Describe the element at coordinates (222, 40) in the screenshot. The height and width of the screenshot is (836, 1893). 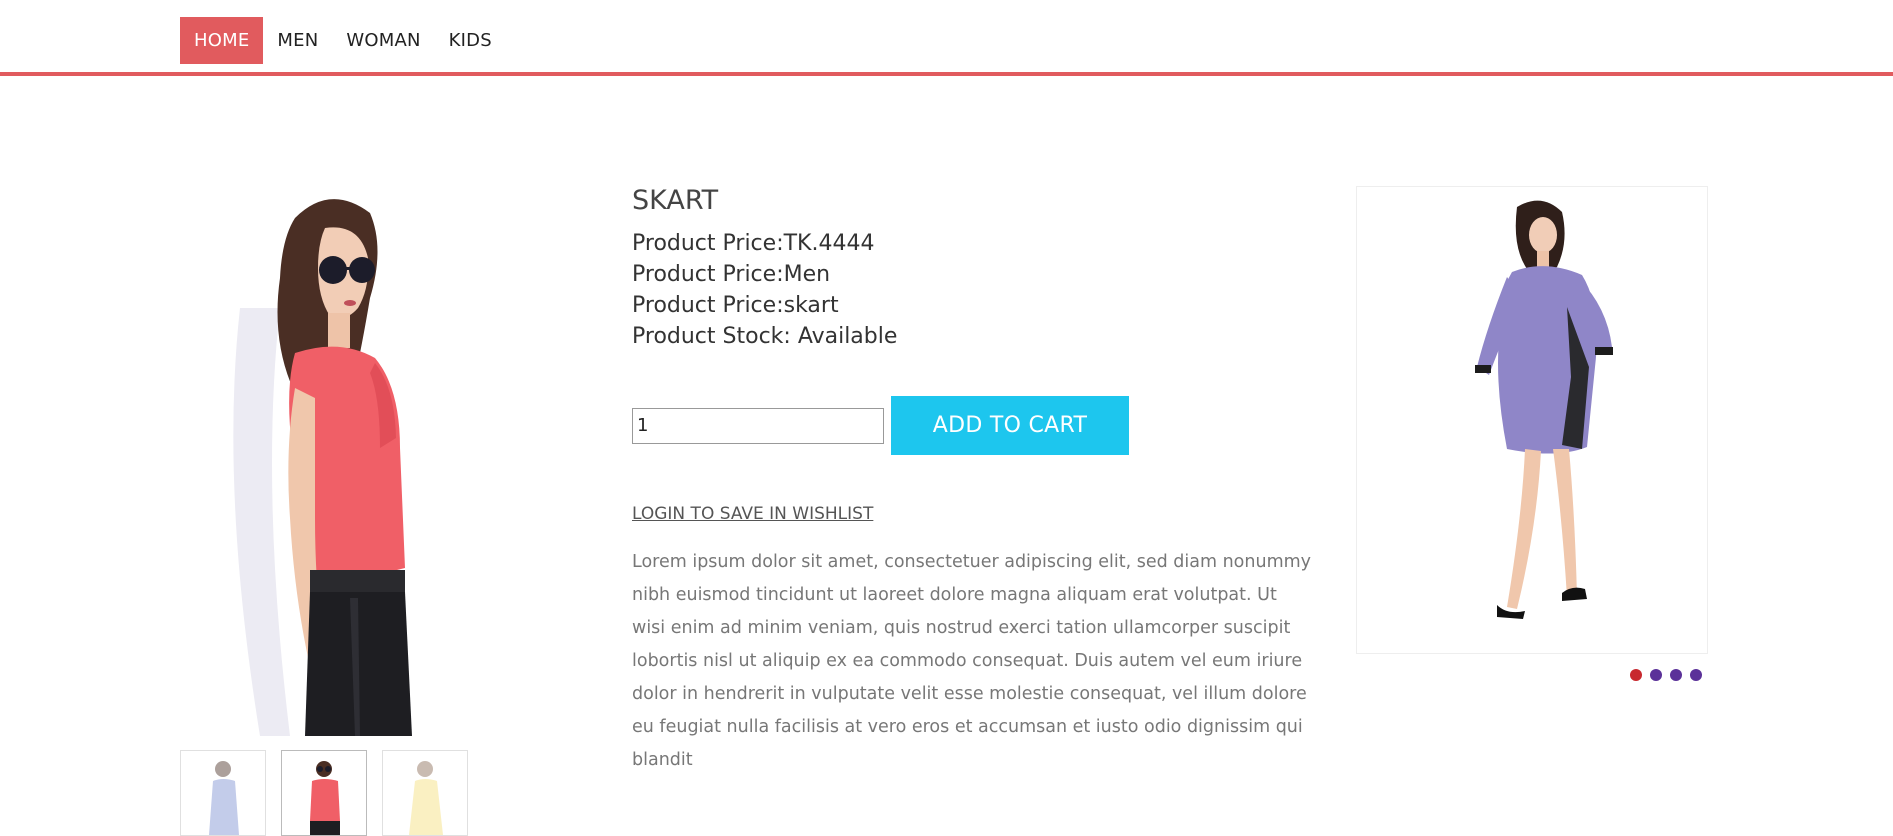
I see `nav-item-home: HOME` at that location.